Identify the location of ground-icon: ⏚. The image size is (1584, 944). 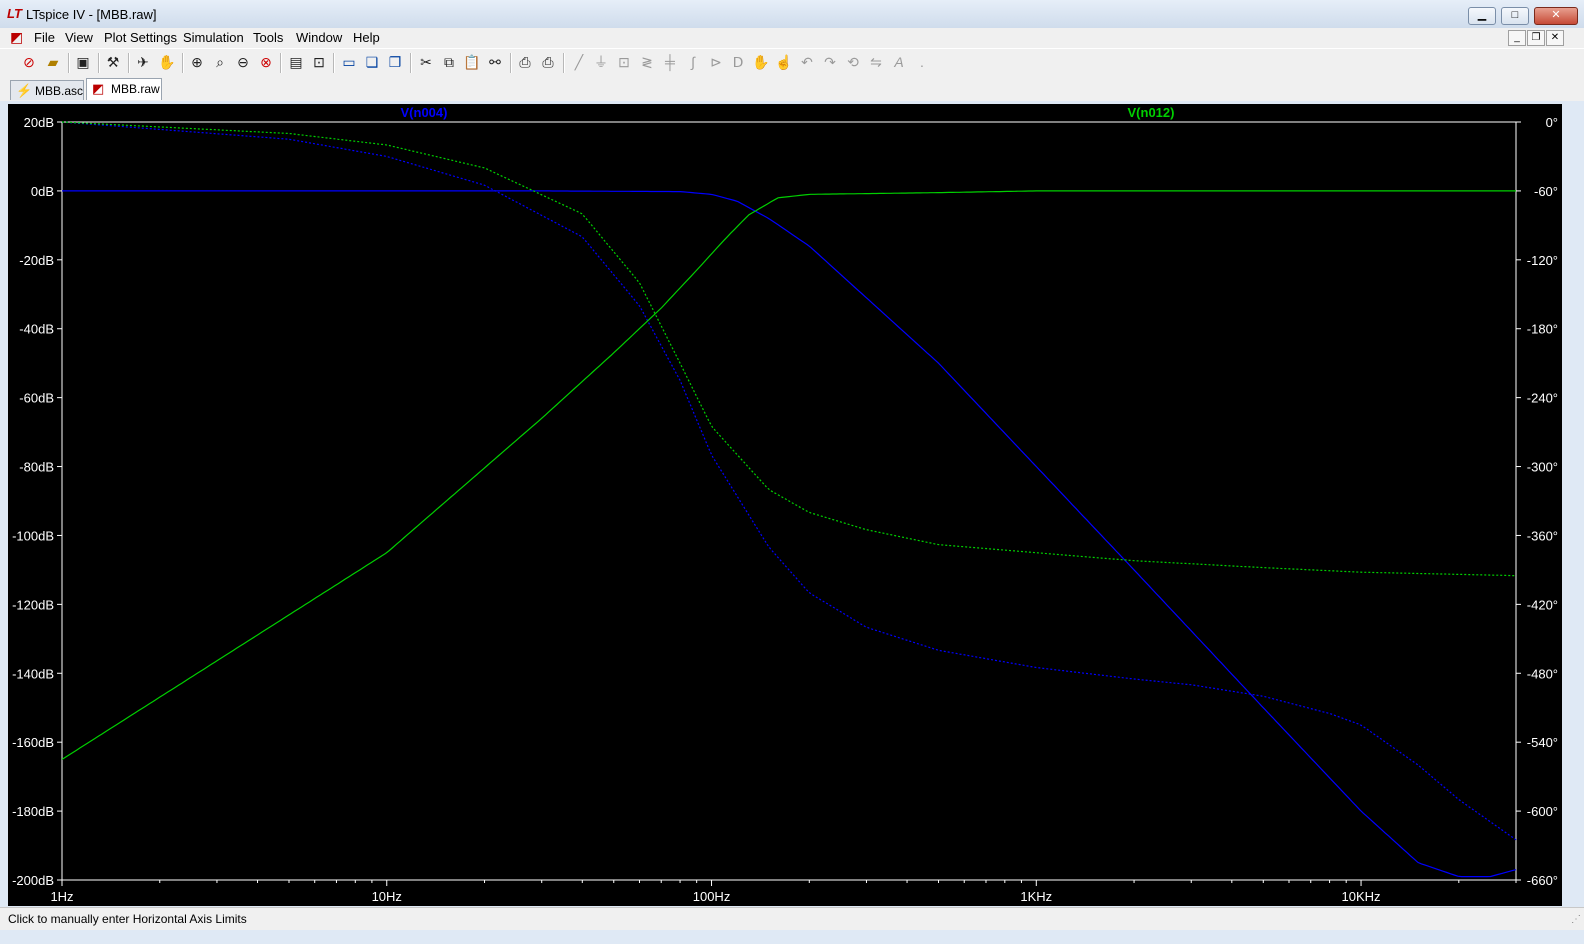
(601, 62).